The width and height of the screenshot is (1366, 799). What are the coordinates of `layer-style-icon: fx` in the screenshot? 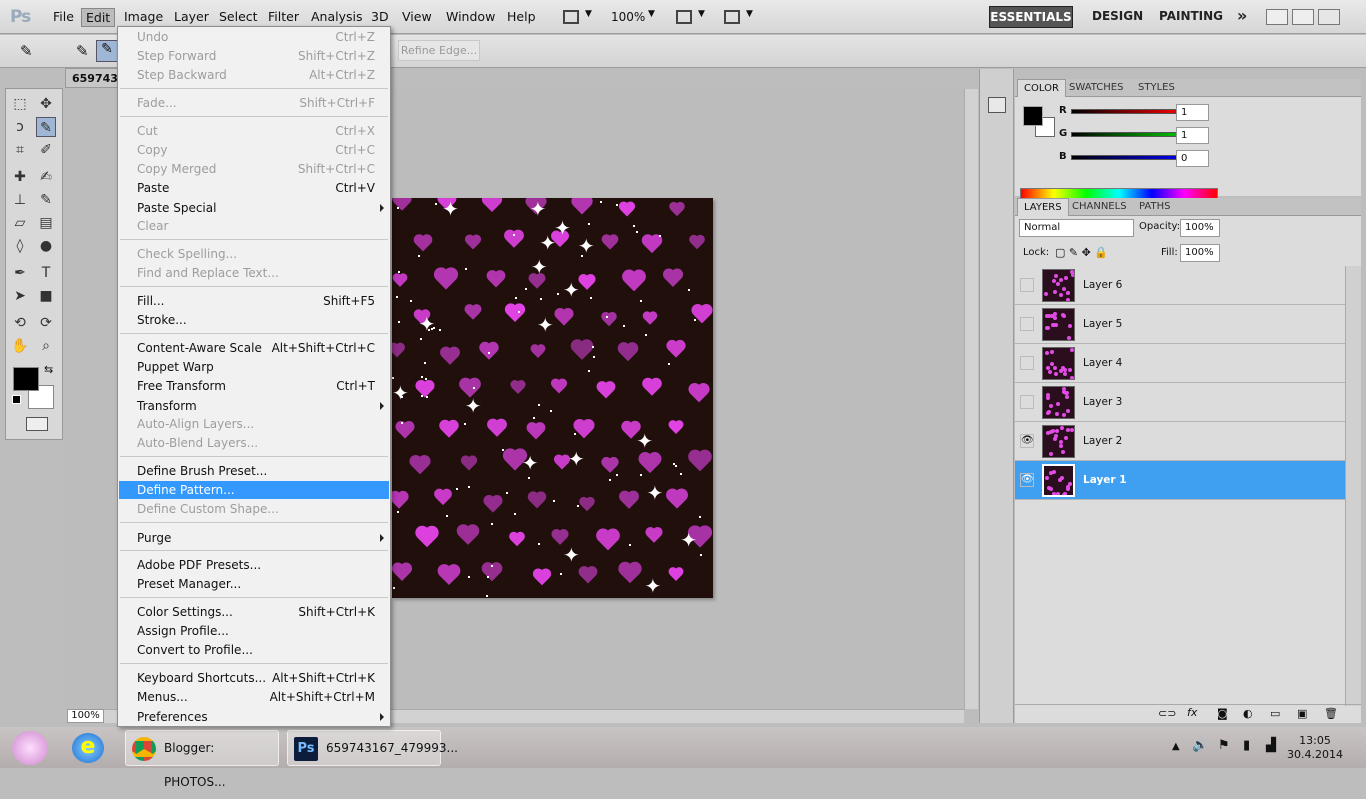 It's located at (1192, 712).